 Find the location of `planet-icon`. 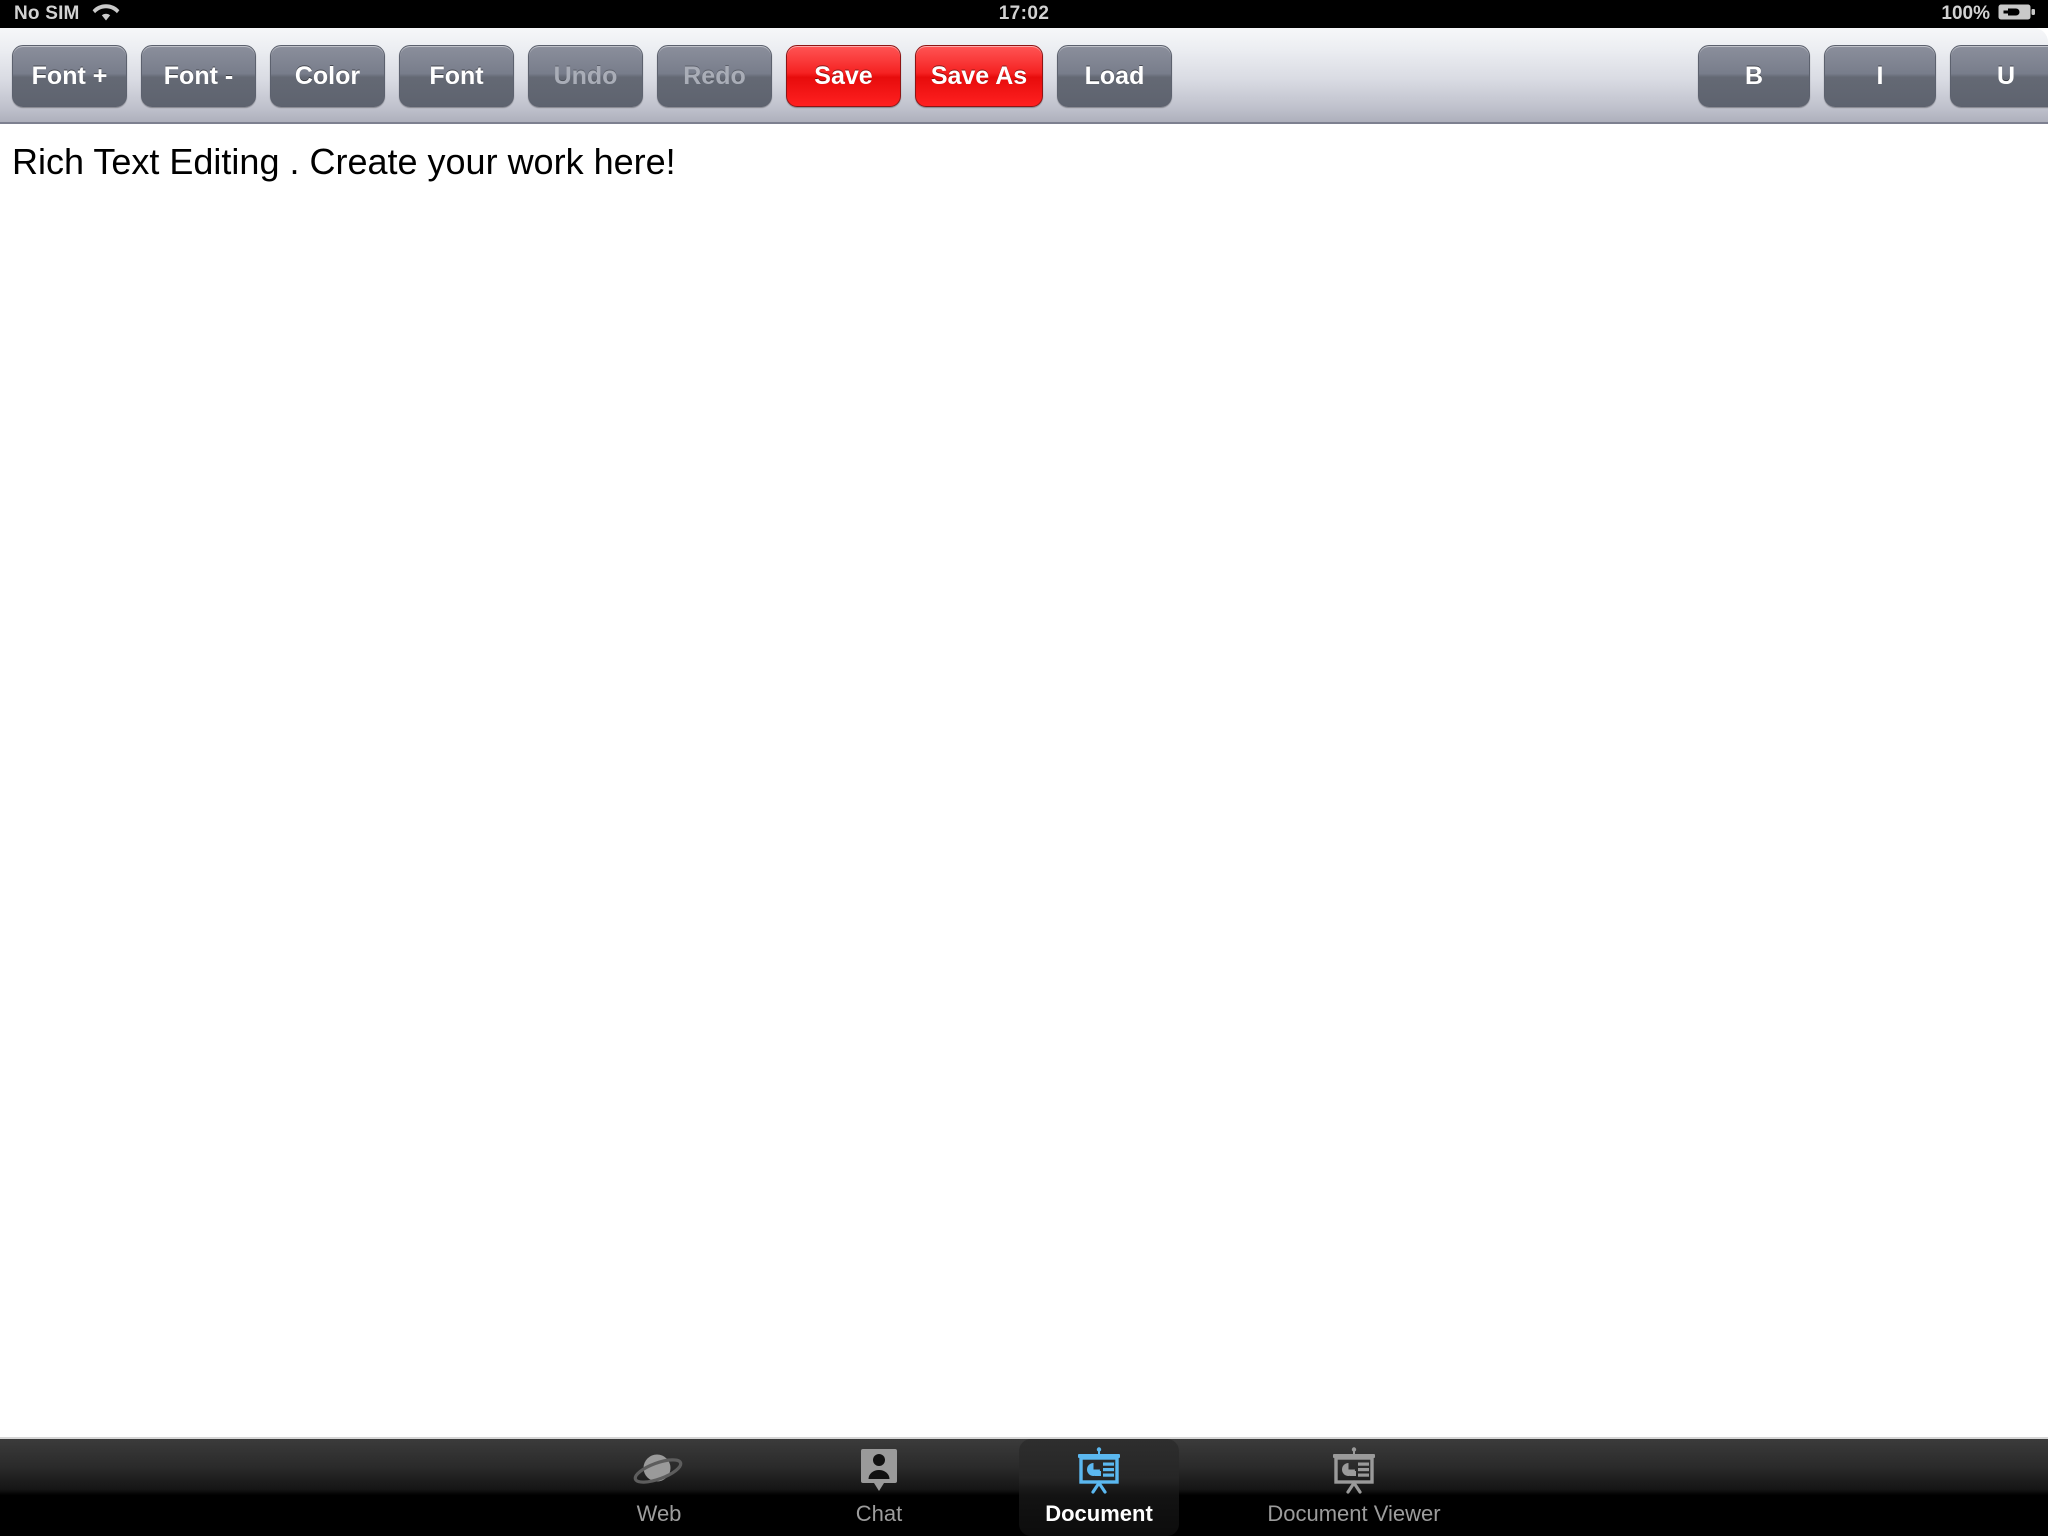

planet-icon is located at coordinates (659, 1471).